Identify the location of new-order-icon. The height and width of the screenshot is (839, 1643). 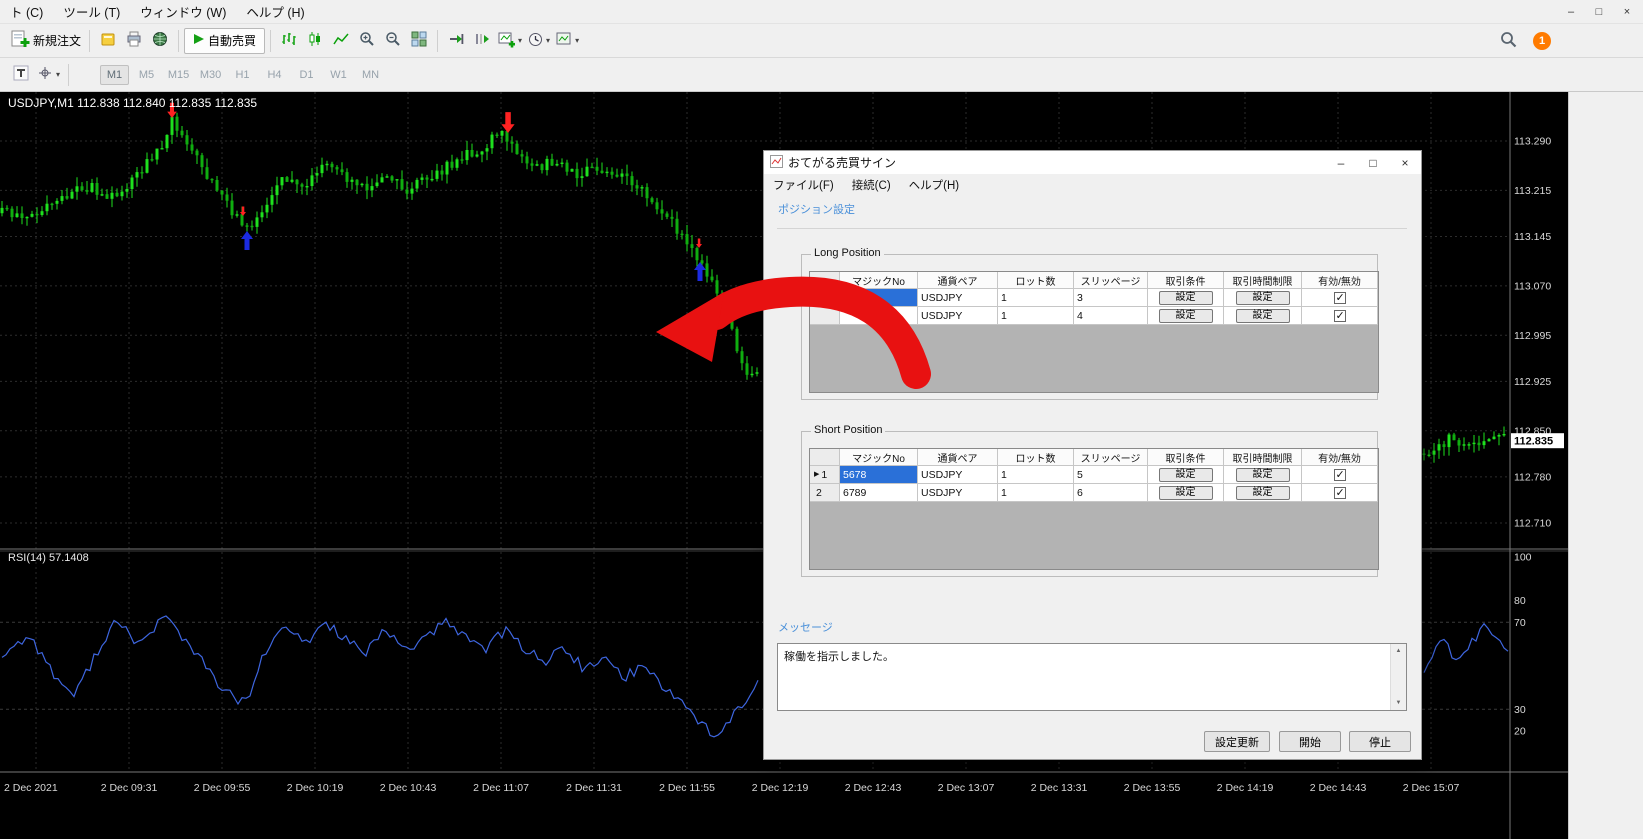
(20, 40).